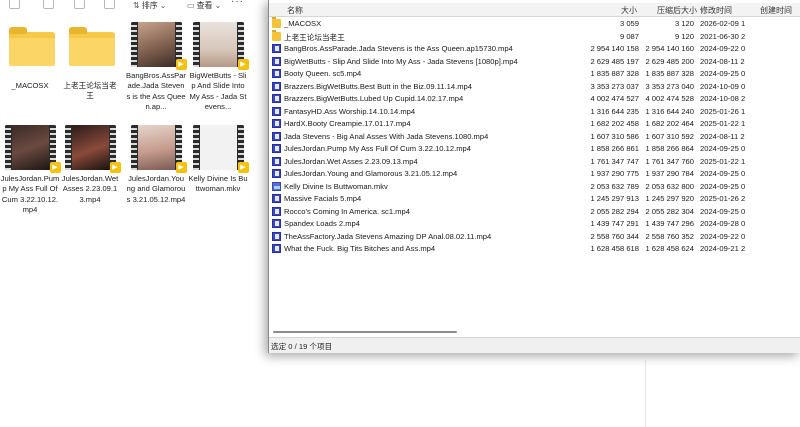  What do you see at coordinates (191, 5) in the screenshot?
I see `view-icon: ▭` at bounding box center [191, 5].